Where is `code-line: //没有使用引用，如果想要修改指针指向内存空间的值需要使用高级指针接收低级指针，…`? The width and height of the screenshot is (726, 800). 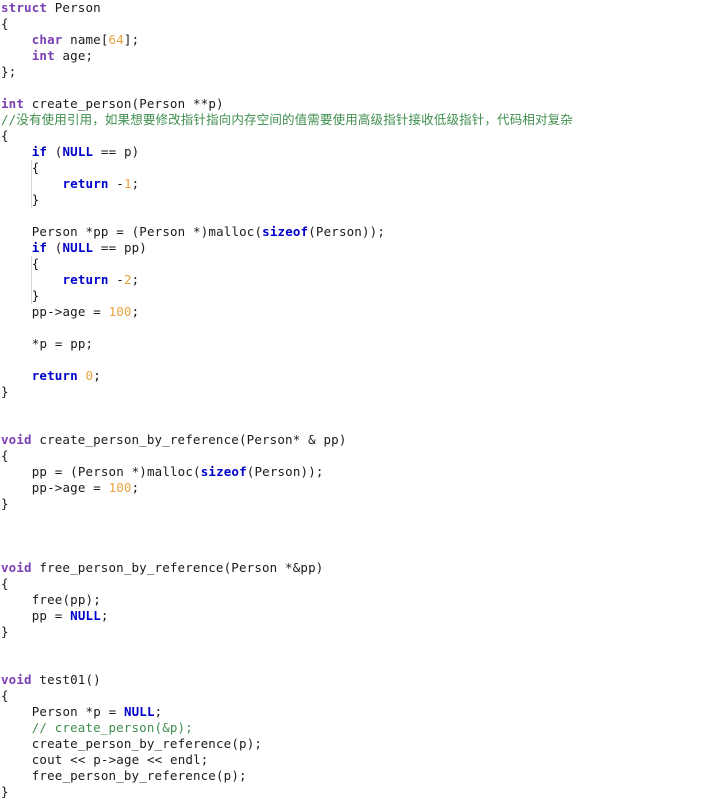
code-line: //没有使用引用，如果想要修改指针指向内存空间的值需要使用高级指针接收低级指针，… is located at coordinates (363, 120).